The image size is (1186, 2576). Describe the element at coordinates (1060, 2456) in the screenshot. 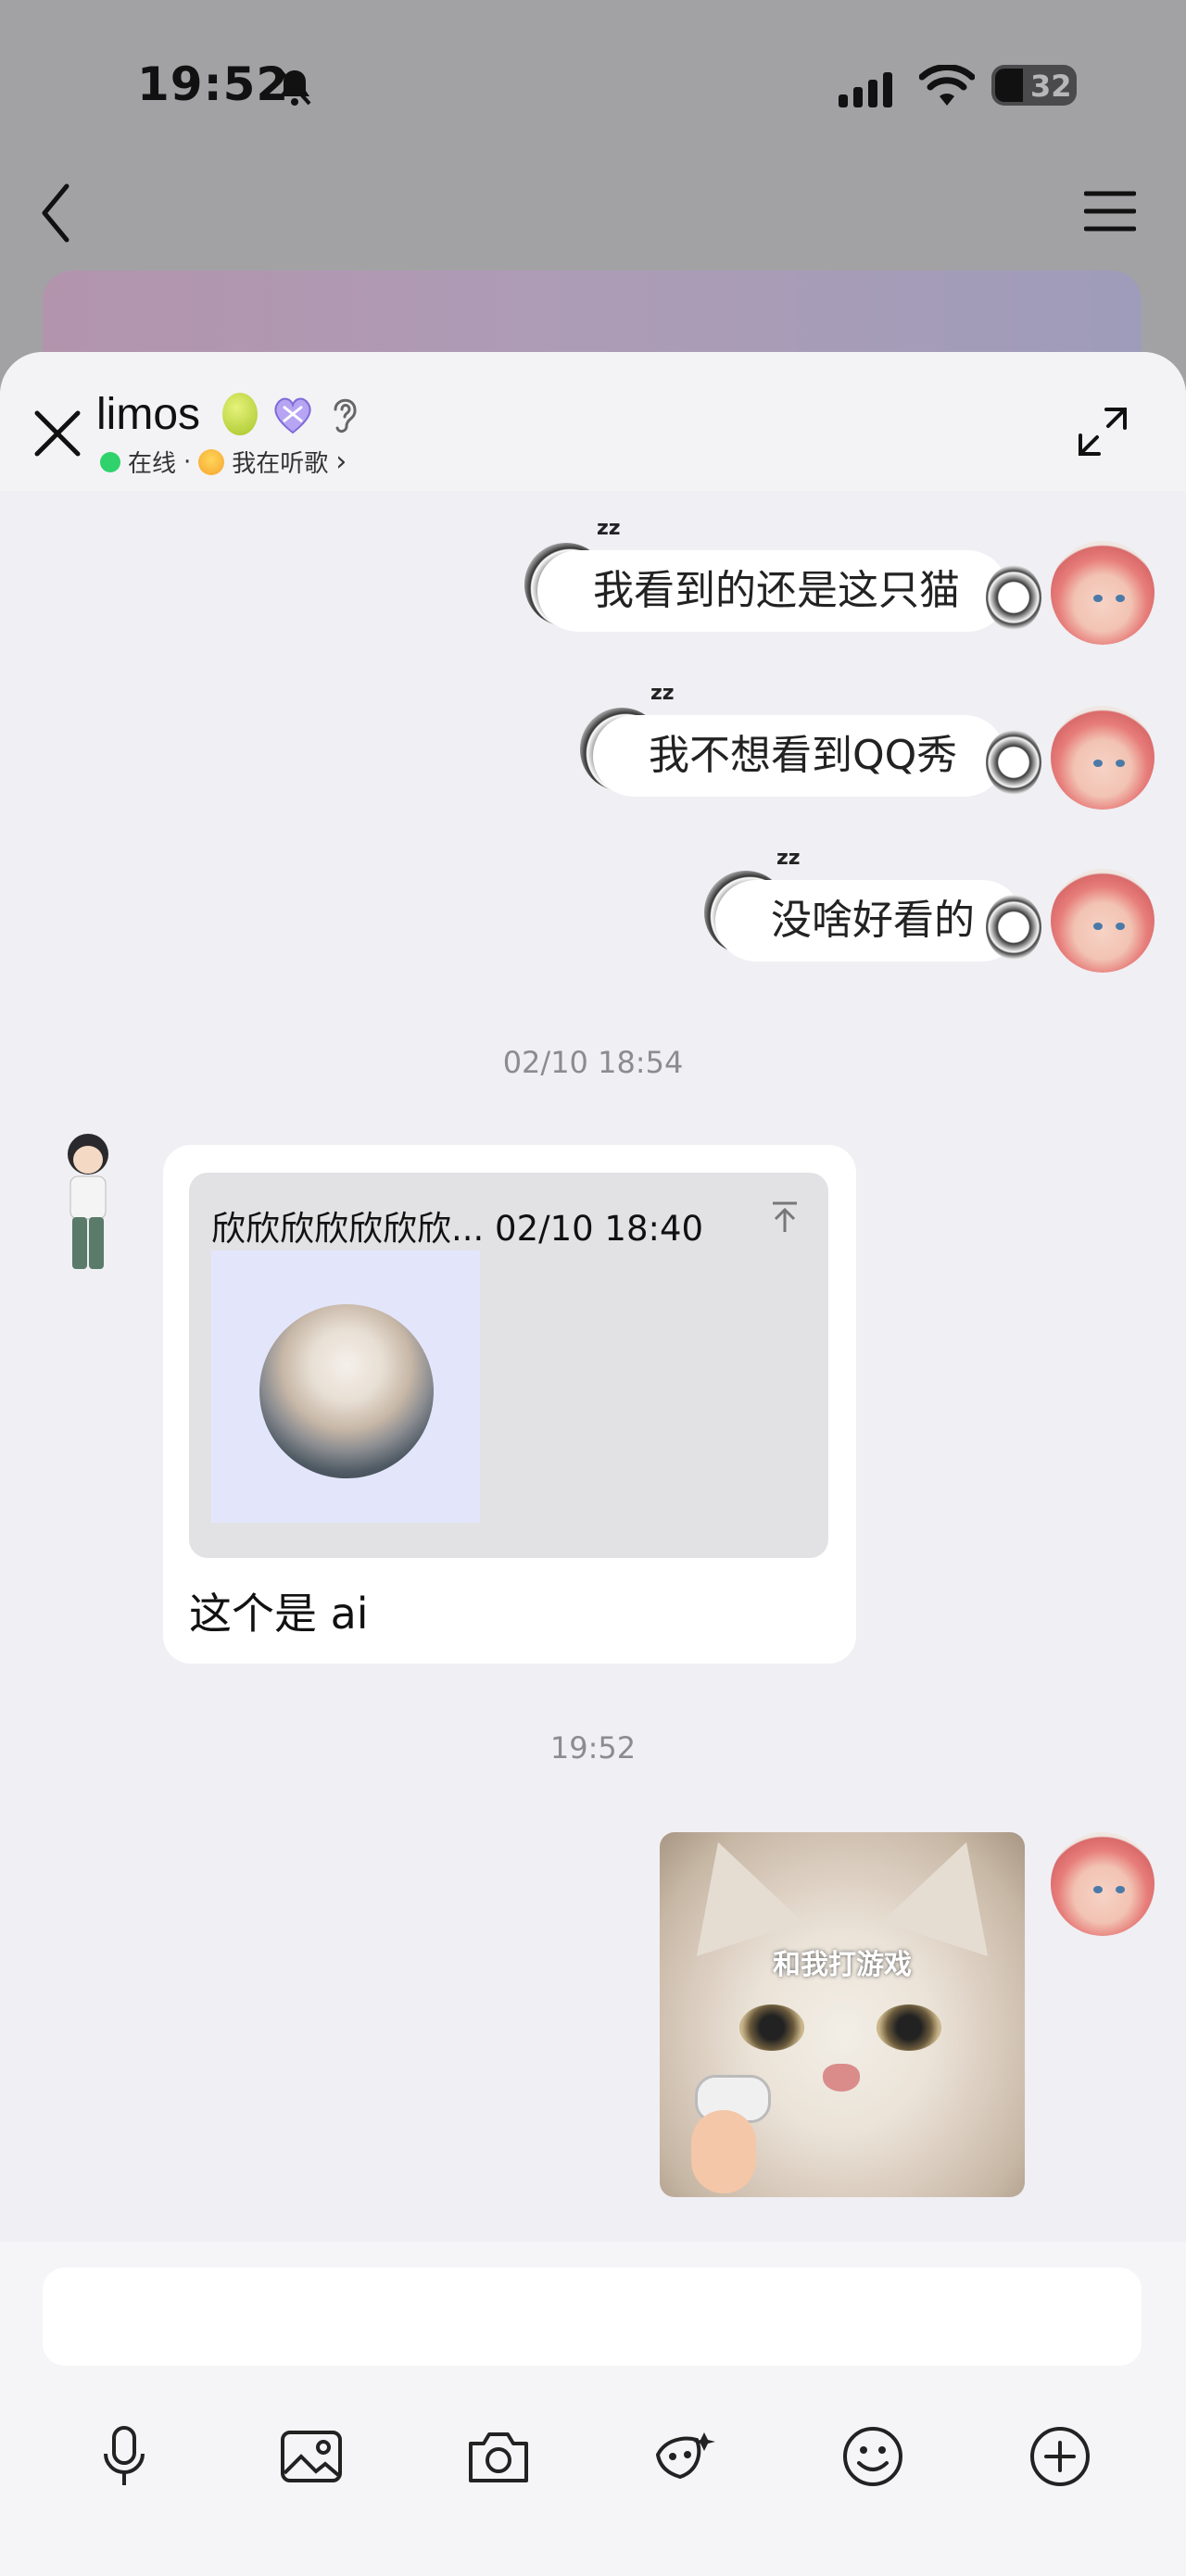

I see `plus-icon` at that location.